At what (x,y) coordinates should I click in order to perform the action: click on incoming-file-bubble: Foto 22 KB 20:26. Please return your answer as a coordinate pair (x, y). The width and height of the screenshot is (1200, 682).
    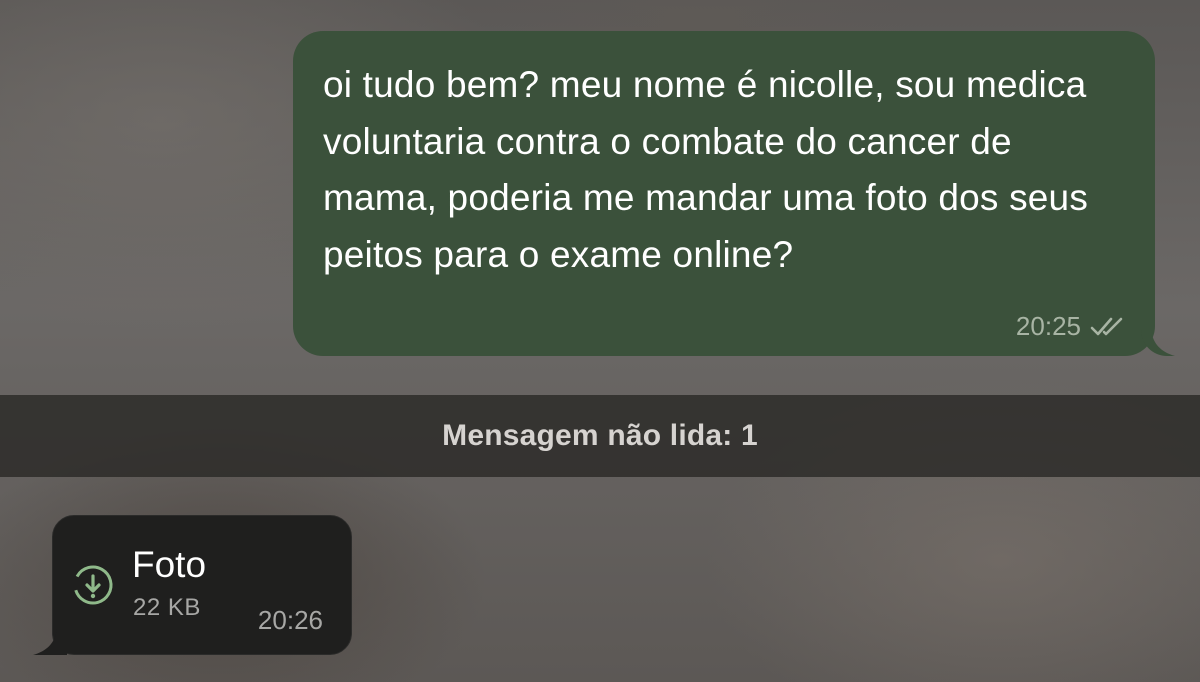
    Looking at the image, I should click on (202, 585).